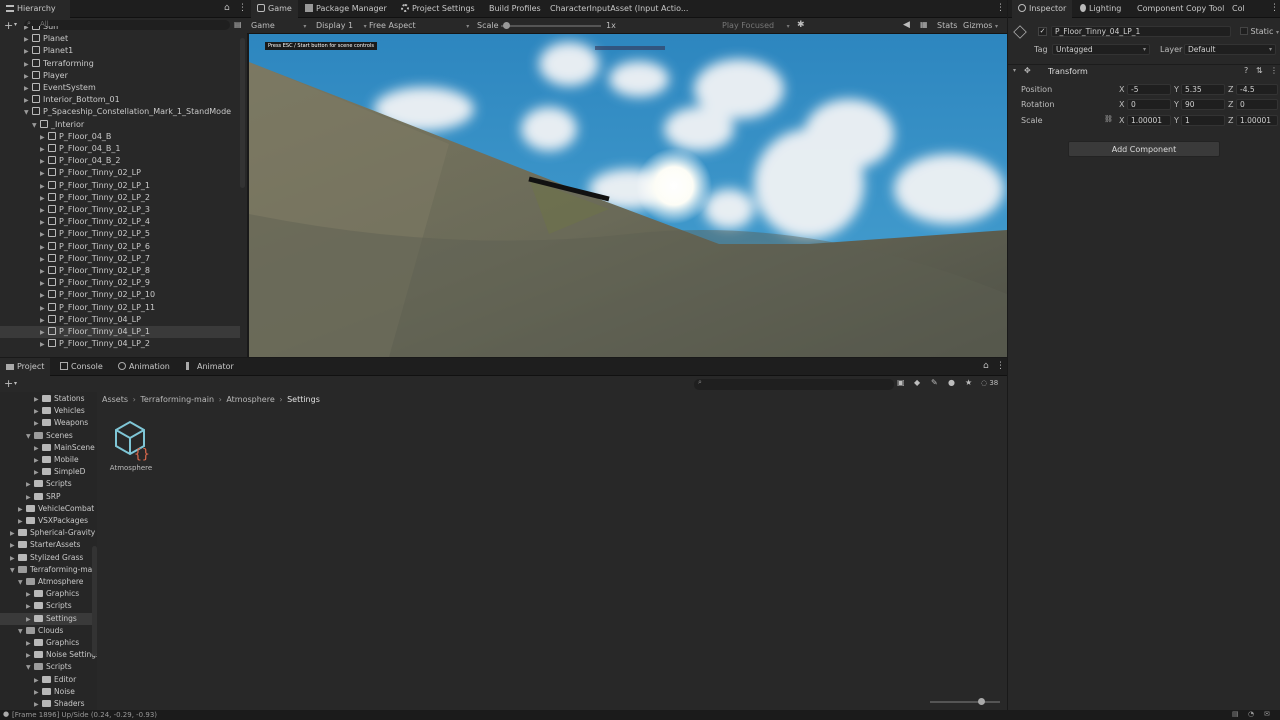 The height and width of the screenshot is (720, 1280). Describe the element at coordinates (25, 367) in the screenshot. I see `tab-project: Project` at that location.